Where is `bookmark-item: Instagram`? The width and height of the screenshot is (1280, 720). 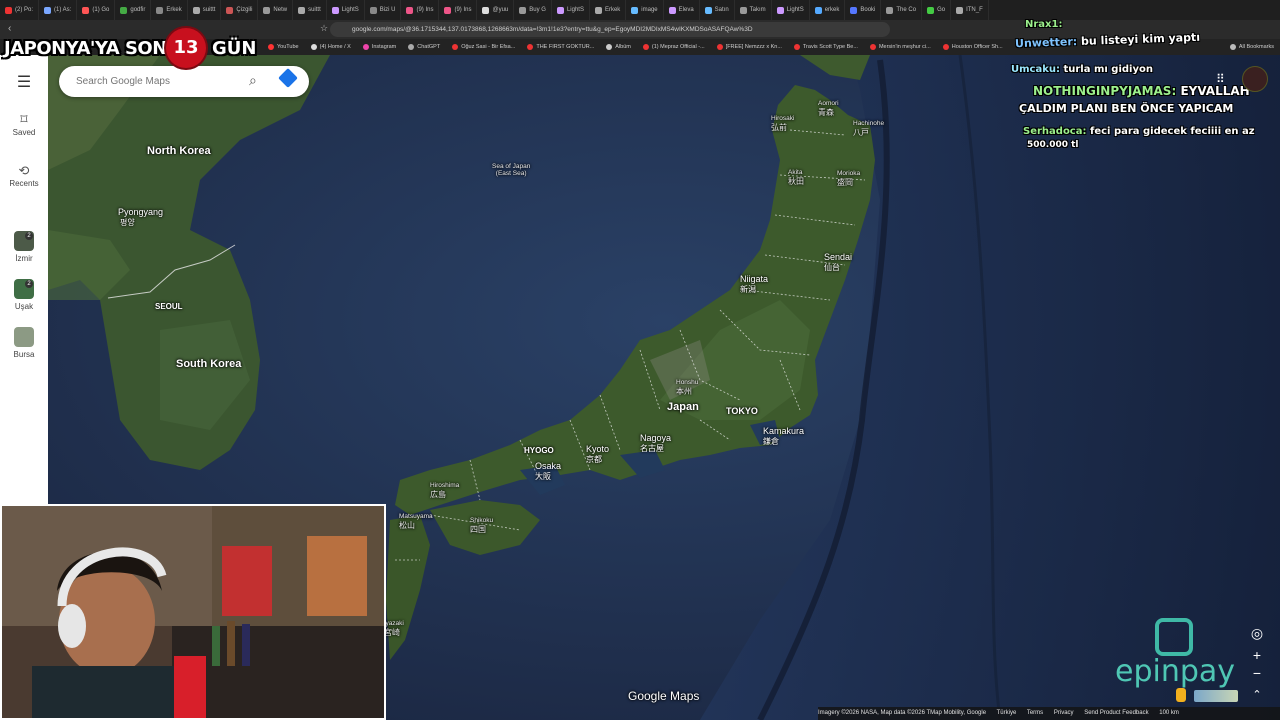
bookmark-item: Instagram is located at coordinates (379, 47).